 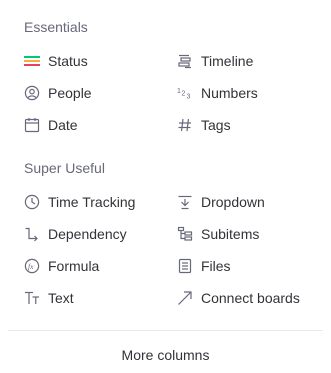 I want to click on column-option-people: People, so click(x=58, y=93).